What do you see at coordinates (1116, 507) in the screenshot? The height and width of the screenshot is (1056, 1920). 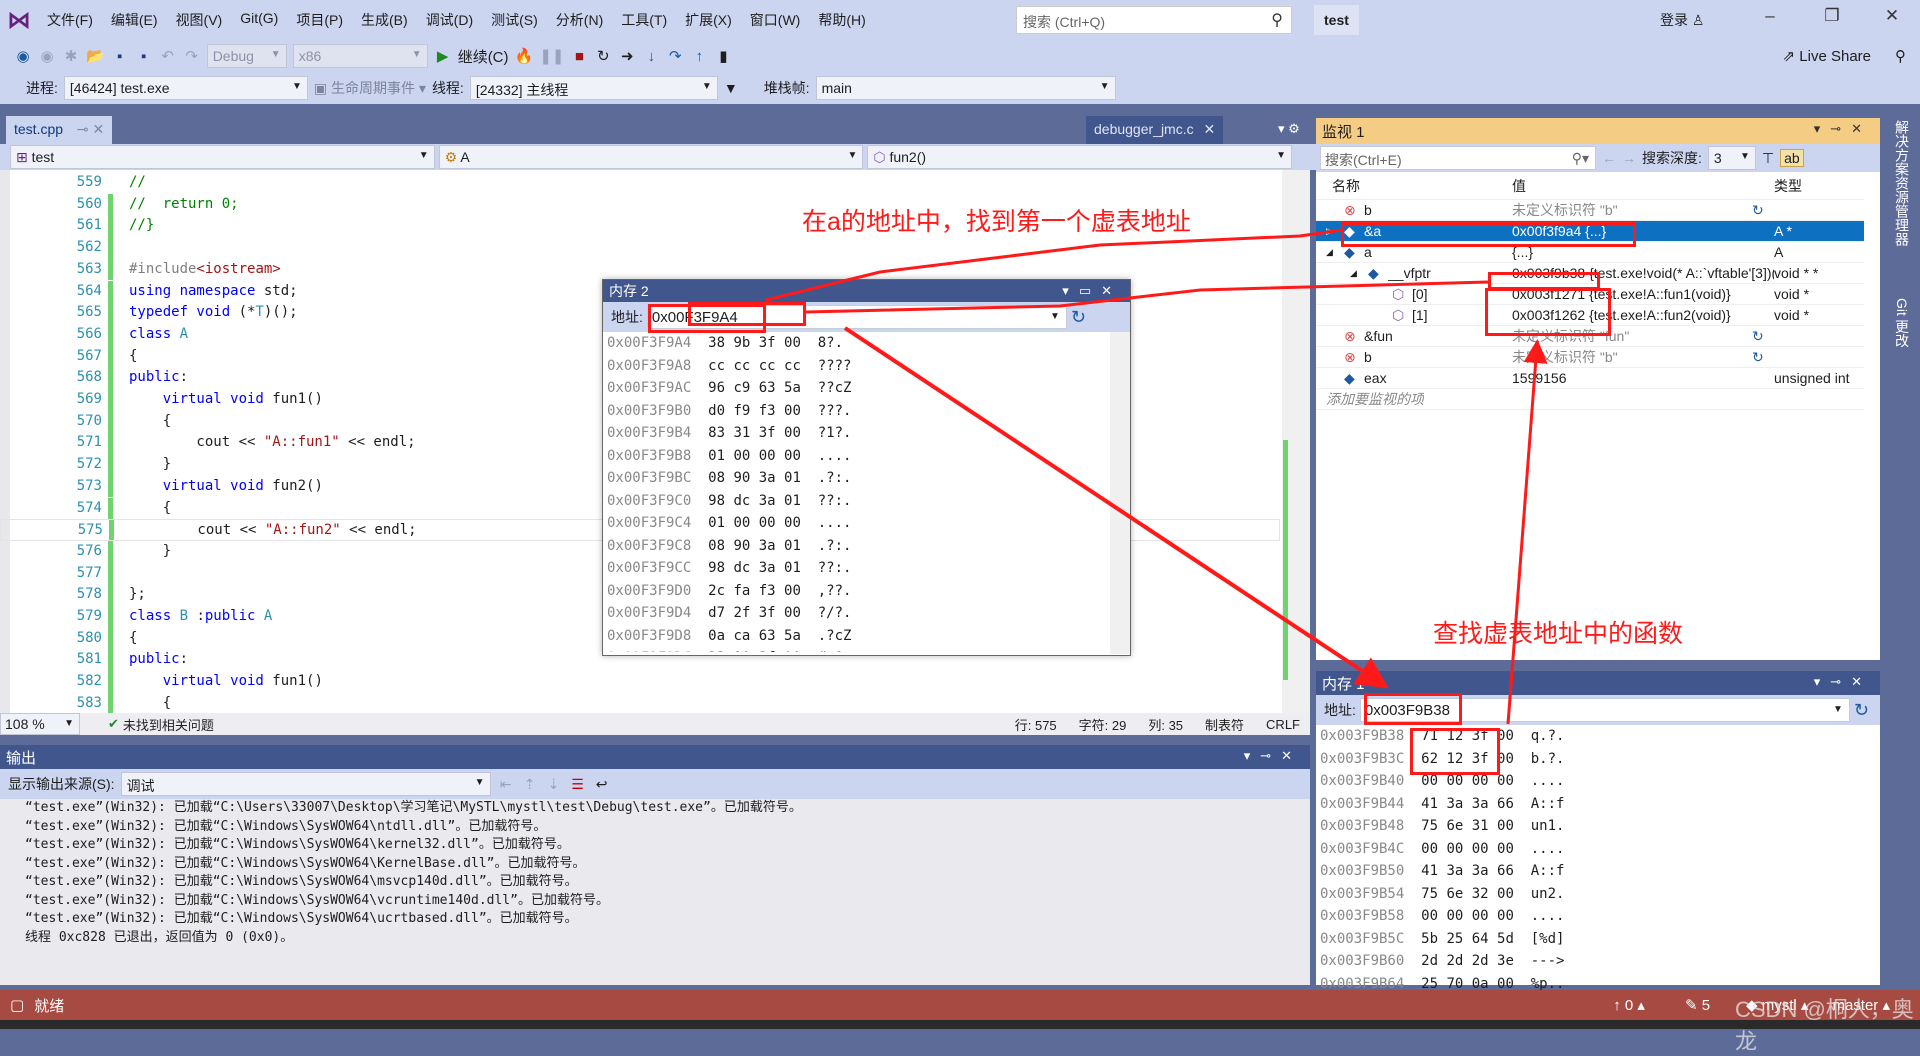 I see `arrow-vtable-to-memory1` at bounding box center [1116, 507].